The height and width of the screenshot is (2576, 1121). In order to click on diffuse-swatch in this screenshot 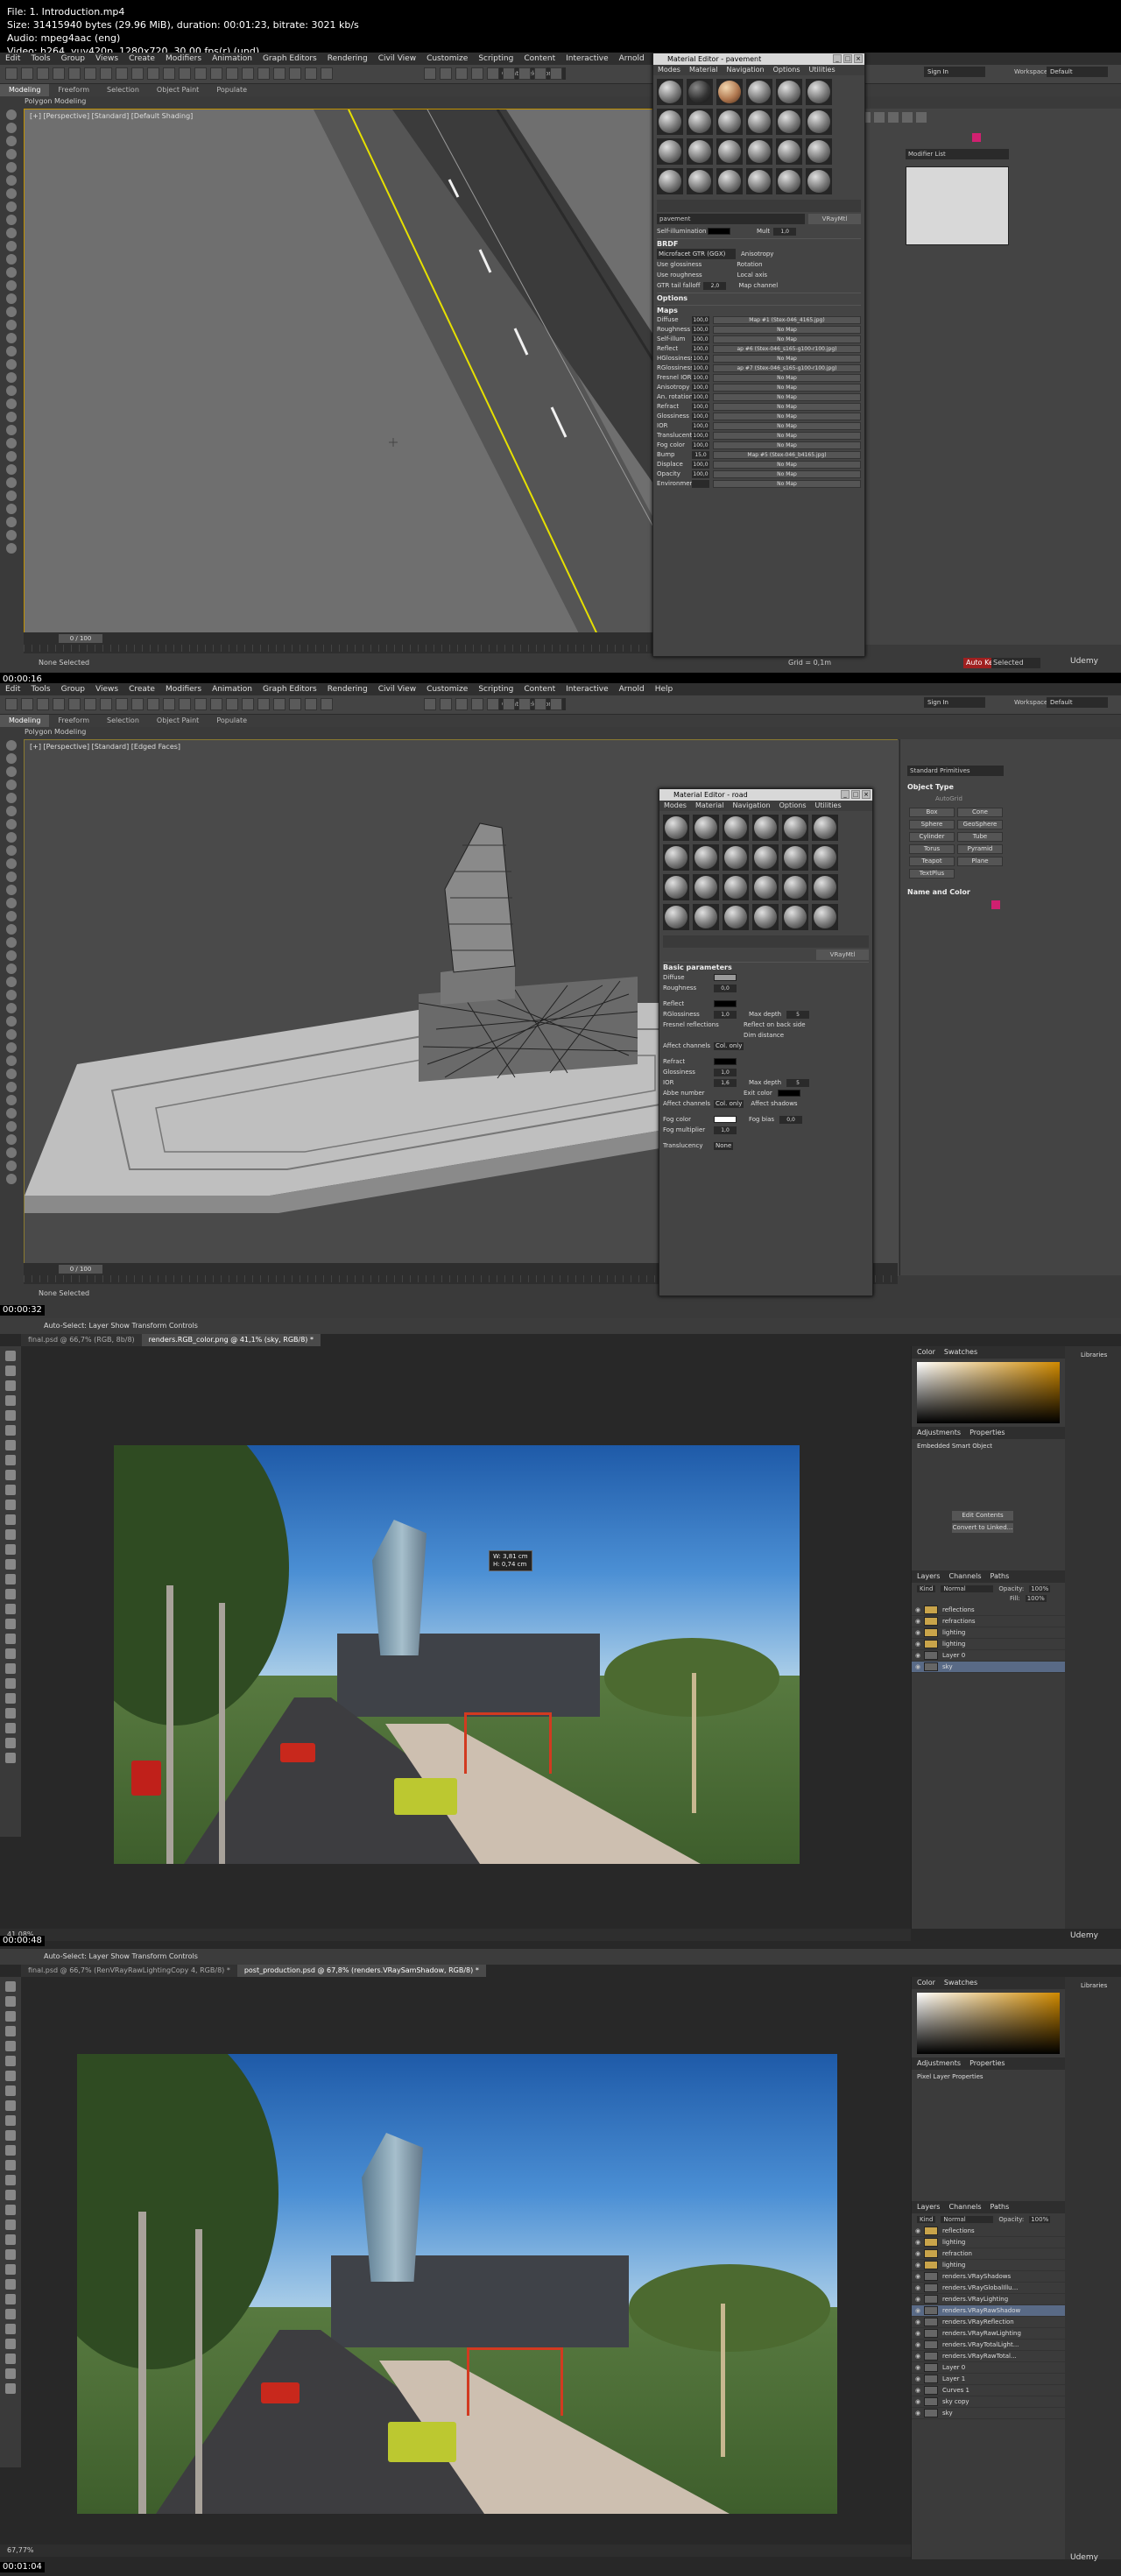, I will do `click(725, 978)`.